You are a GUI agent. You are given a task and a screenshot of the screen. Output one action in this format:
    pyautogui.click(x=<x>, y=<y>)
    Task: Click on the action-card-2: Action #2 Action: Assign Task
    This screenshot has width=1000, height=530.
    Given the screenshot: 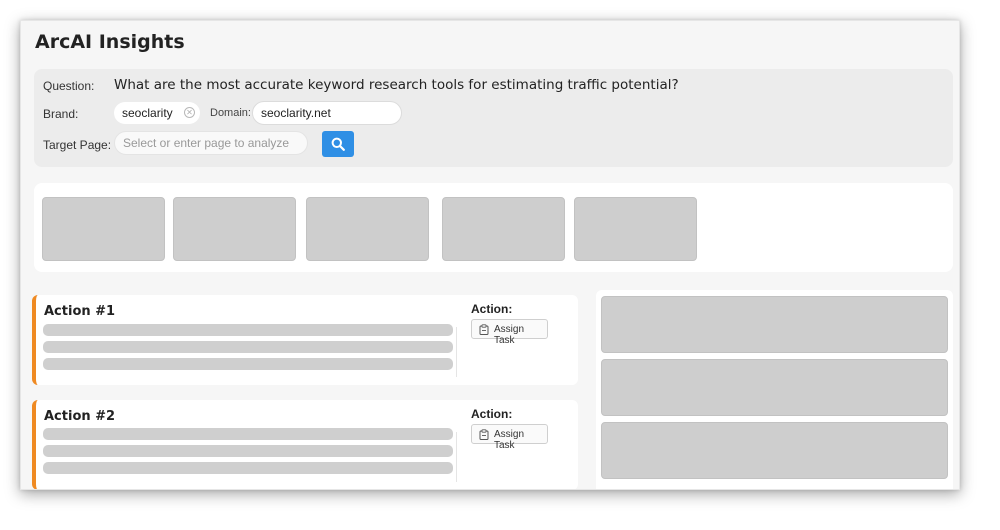 What is the action you would take?
    pyautogui.click(x=305, y=444)
    